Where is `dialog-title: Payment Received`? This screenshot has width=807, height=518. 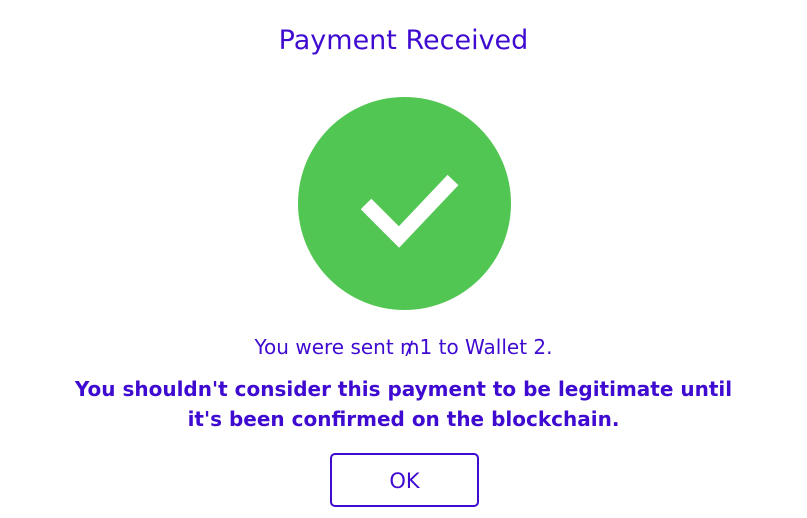 dialog-title: Payment Received is located at coordinates (403, 40).